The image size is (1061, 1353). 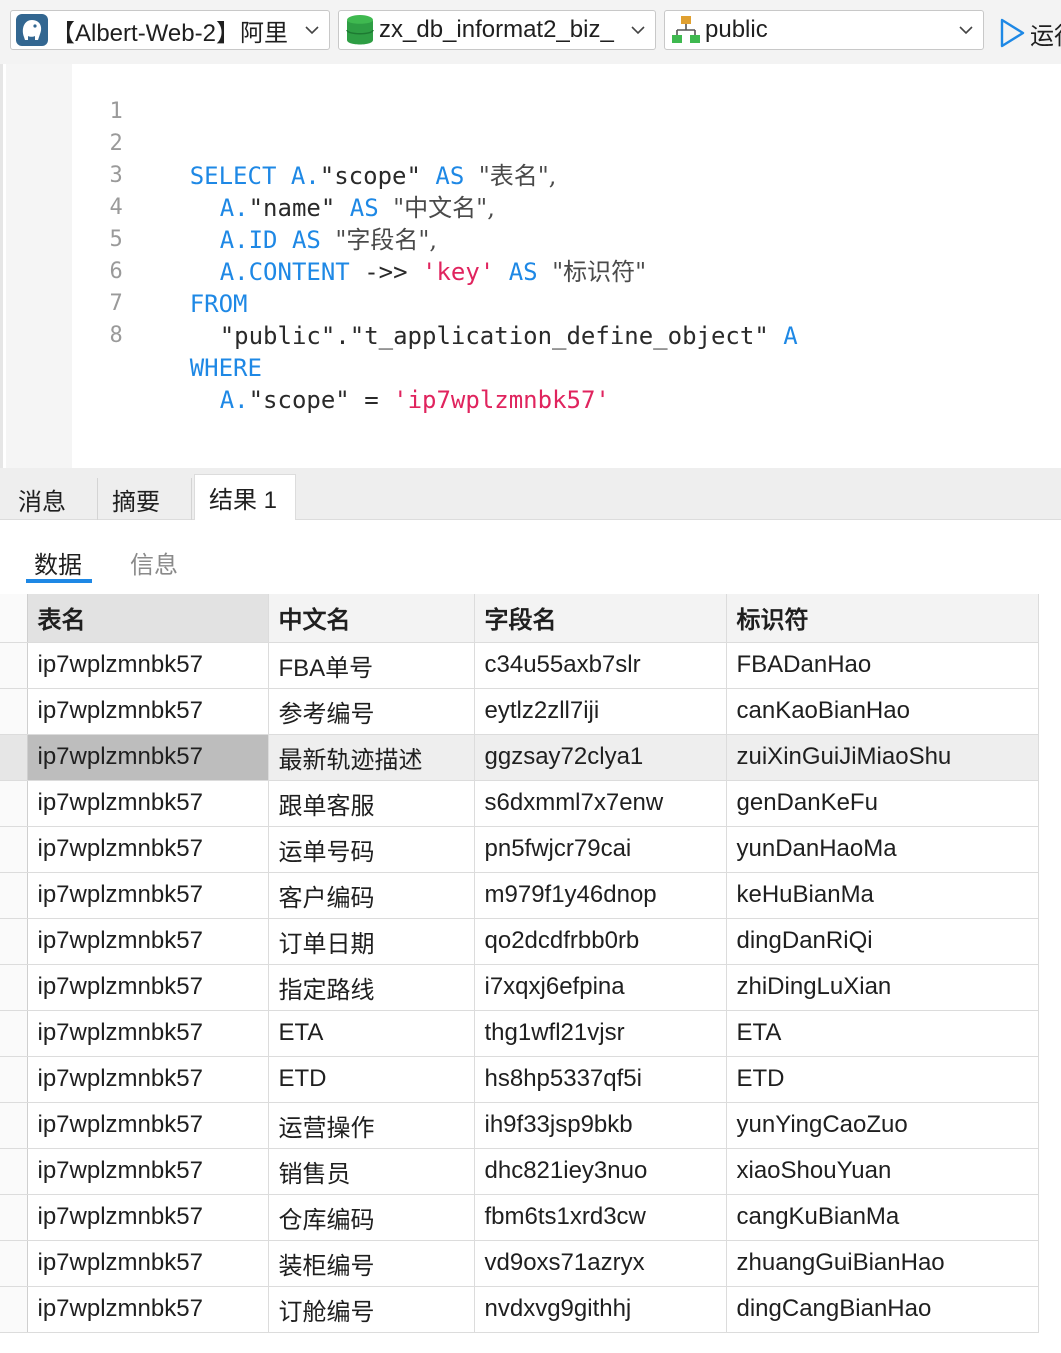 What do you see at coordinates (882, 1125) in the screenshot?
I see `cell-identifier: yunYingCaoZuo` at bounding box center [882, 1125].